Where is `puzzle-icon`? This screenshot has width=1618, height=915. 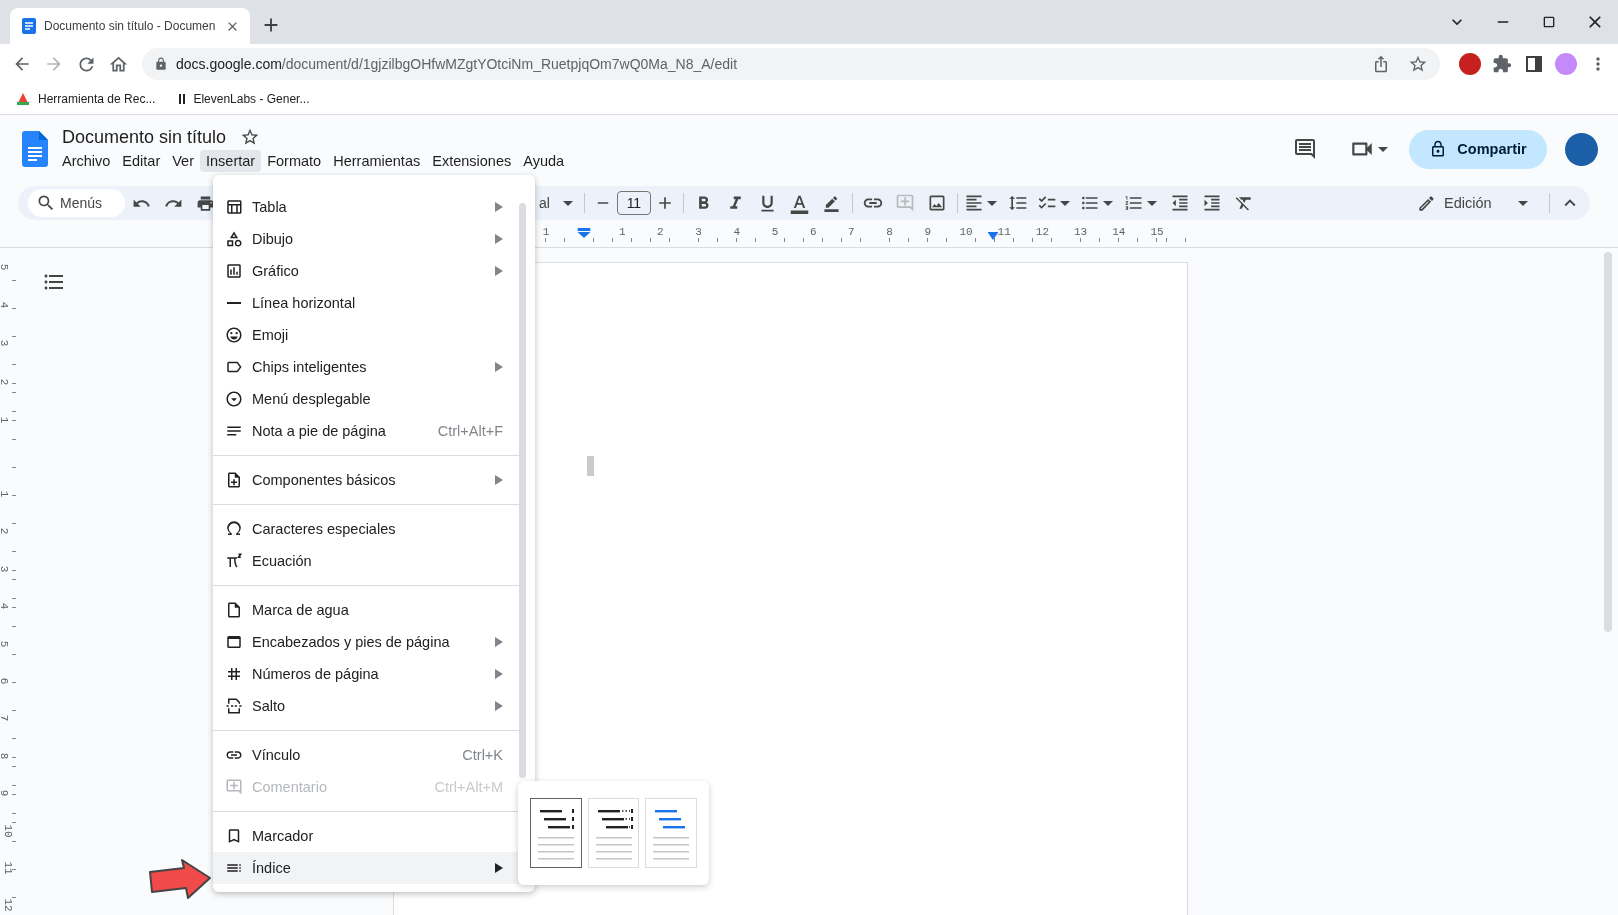 puzzle-icon is located at coordinates (1502, 64).